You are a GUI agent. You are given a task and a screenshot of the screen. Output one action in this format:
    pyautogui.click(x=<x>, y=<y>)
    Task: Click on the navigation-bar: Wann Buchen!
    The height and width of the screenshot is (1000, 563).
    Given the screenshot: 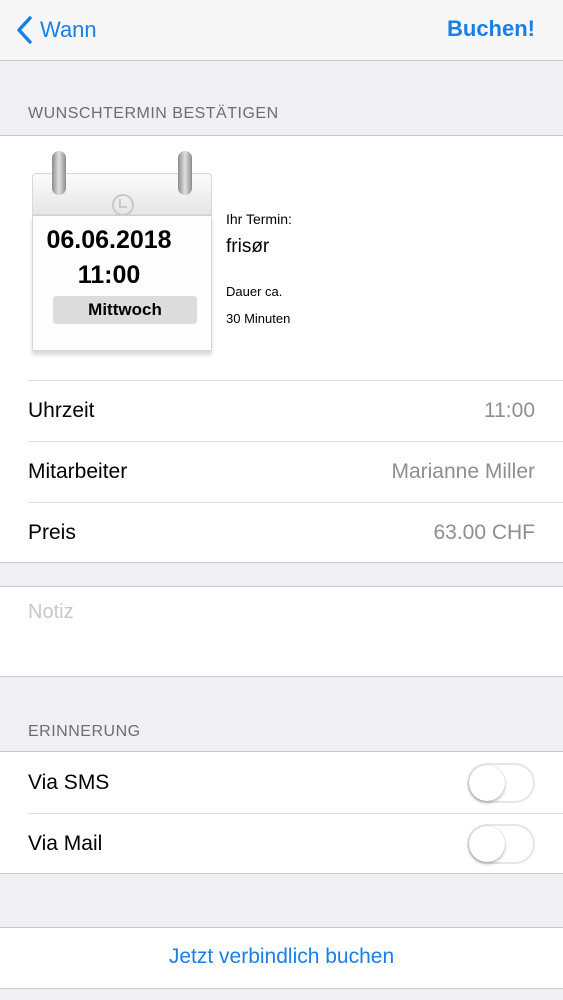 What is the action you would take?
    pyautogui.click(x=281, y=30)
    